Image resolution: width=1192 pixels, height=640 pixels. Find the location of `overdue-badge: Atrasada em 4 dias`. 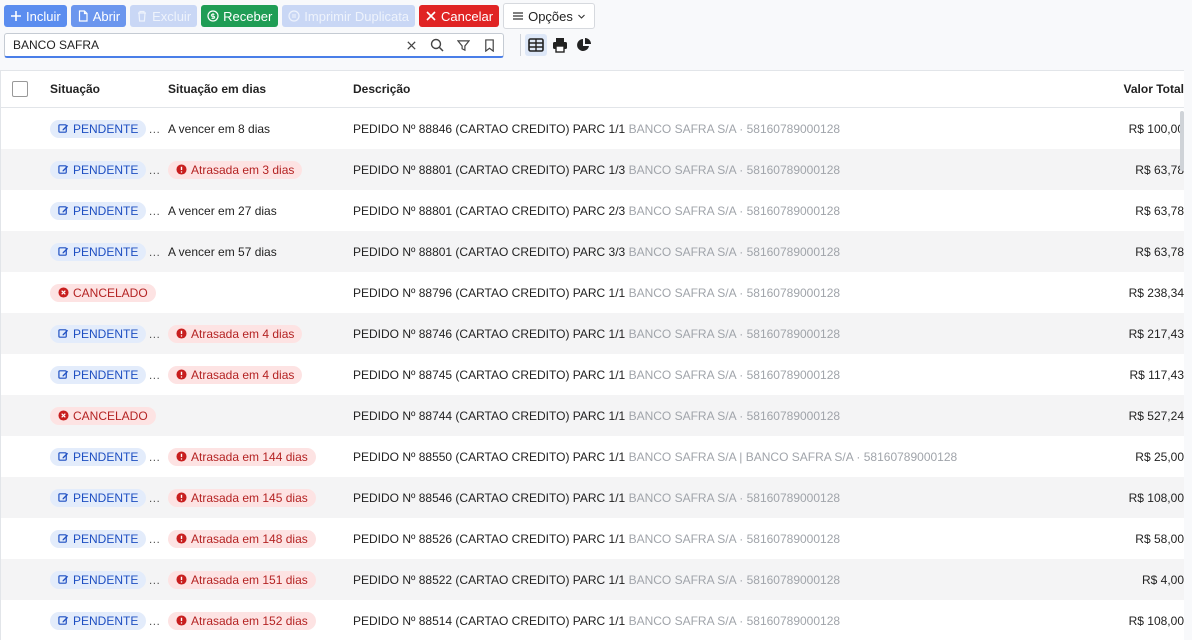

overdue-badge: Atrasada em 4 dias is located at coordinates (235, 374).